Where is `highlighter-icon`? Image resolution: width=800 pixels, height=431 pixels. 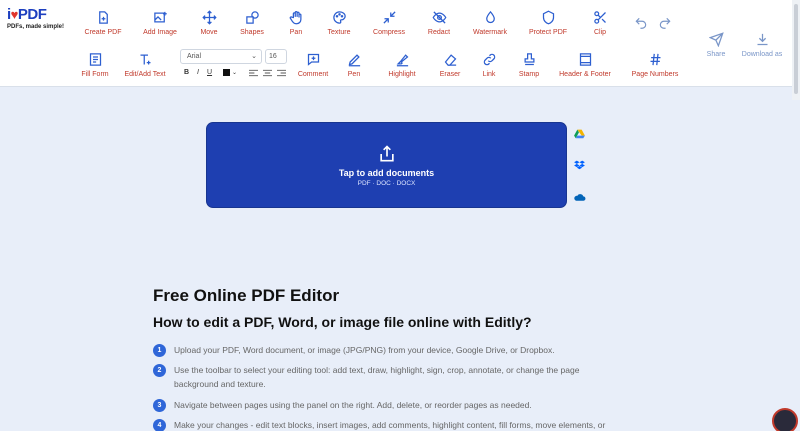
highlighter-icon is located at coordinates (402, 60).